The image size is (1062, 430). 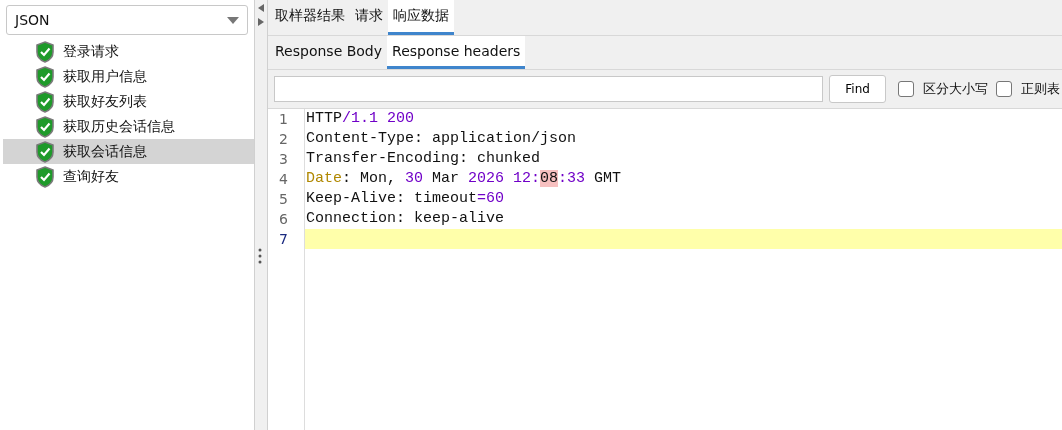 I want to click on code-line: Date: Mon, 30 Mar 2026 12:08:33 GMT, so click(x=464, y=179).